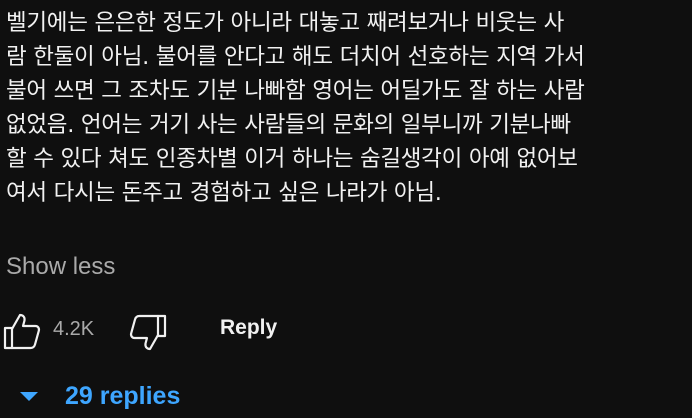  Describe the element at coordinates (60, 267) in the screenshot. I see `show-less-button: Show less` at that location.